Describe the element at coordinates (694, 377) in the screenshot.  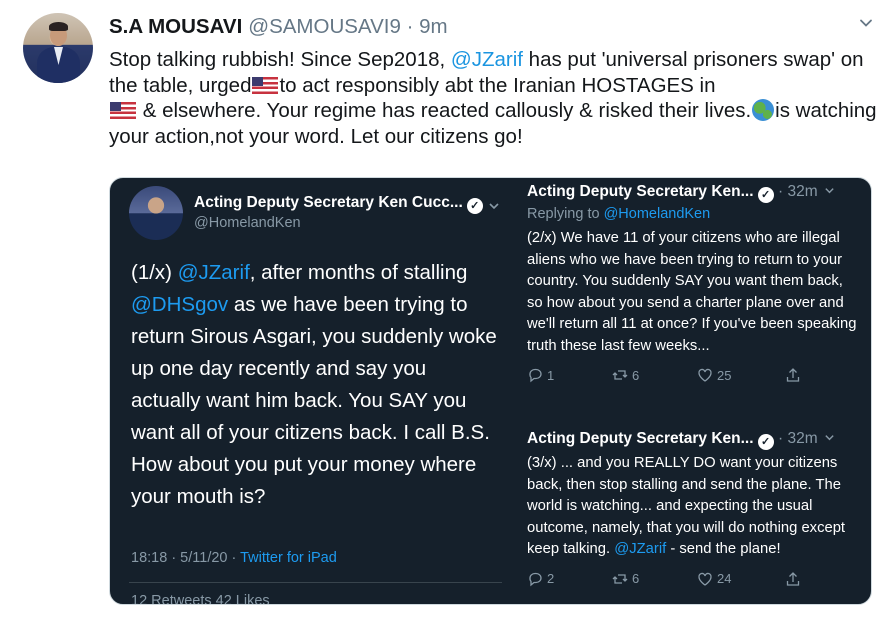
I see `action-bar: 1 6 25` at that location.